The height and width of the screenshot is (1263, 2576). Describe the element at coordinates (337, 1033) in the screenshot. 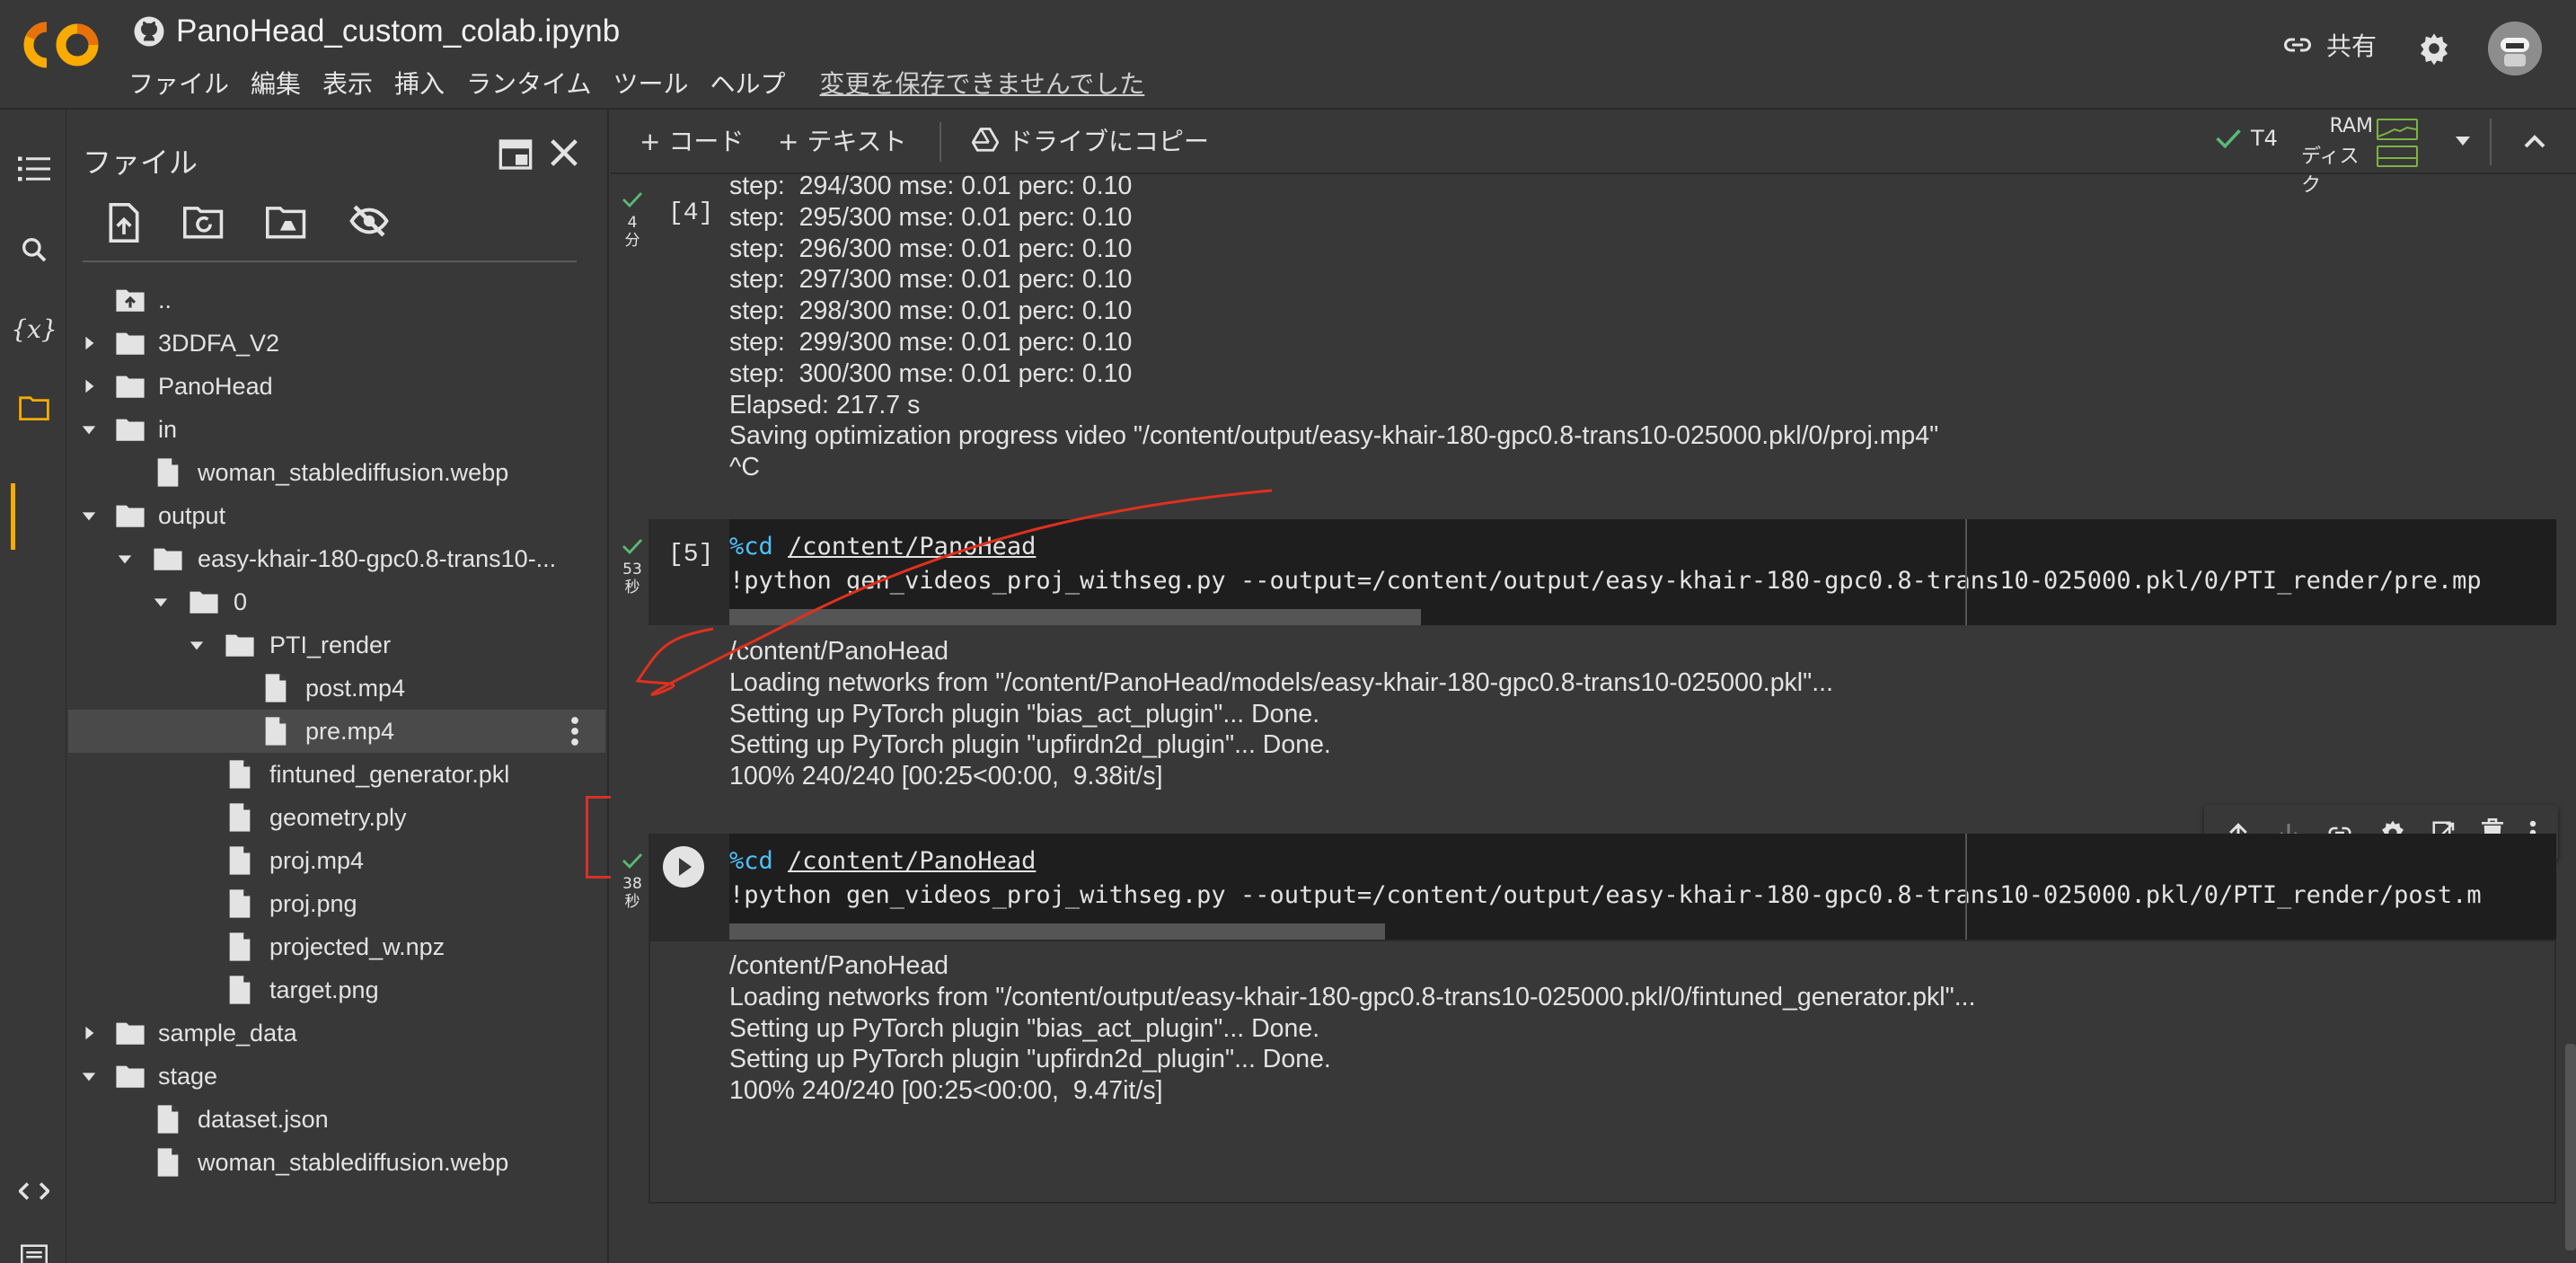

I see `tree-item-folder: sample_data` at that location.